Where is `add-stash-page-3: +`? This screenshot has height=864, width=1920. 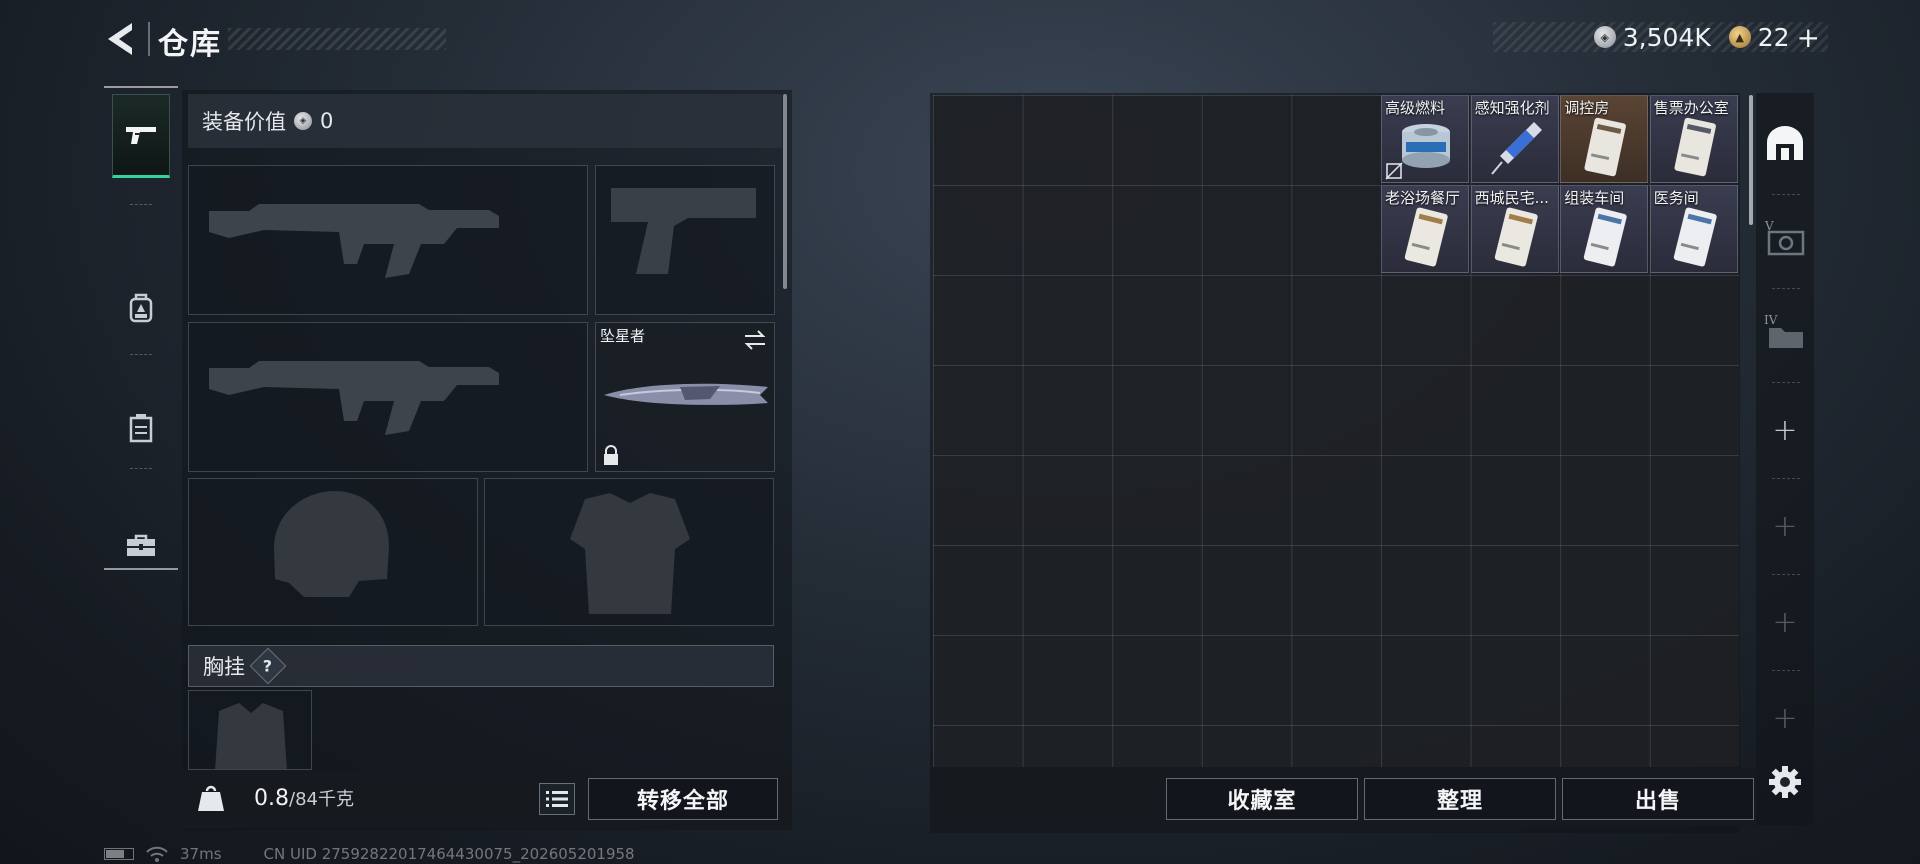 add-stash-page-3: + is located at coordinates (1785, 622).